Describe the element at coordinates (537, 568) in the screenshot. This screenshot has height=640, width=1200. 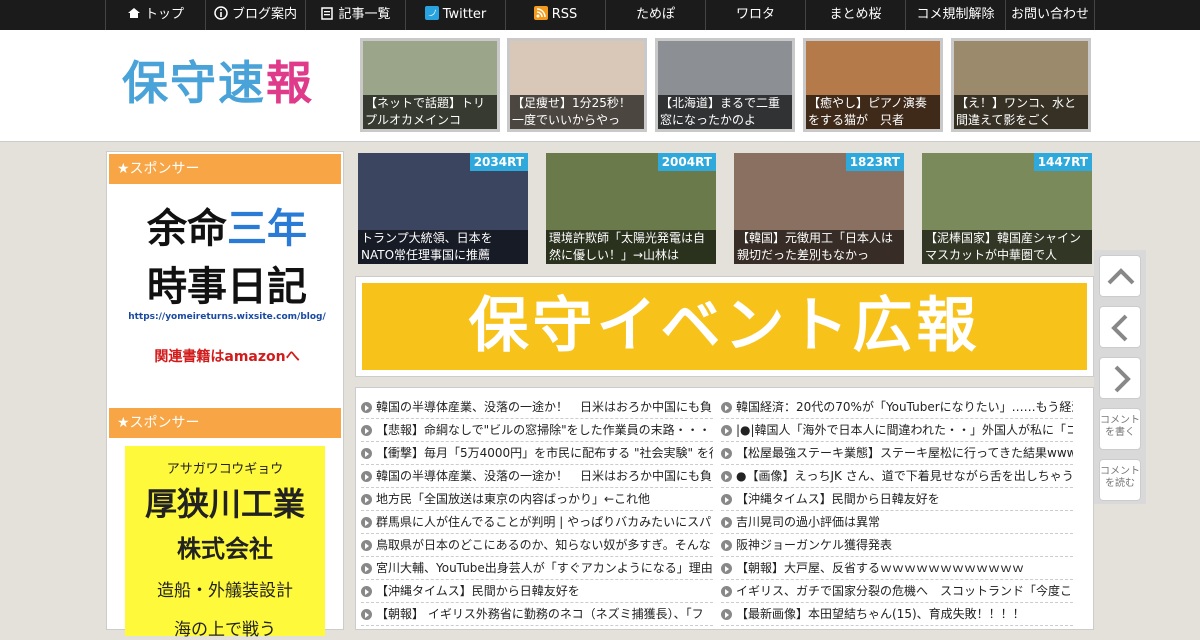
I see `list-item: 宮川大輔、YouTube出身芸人が「すぐアカンようになる」理由` at that location.